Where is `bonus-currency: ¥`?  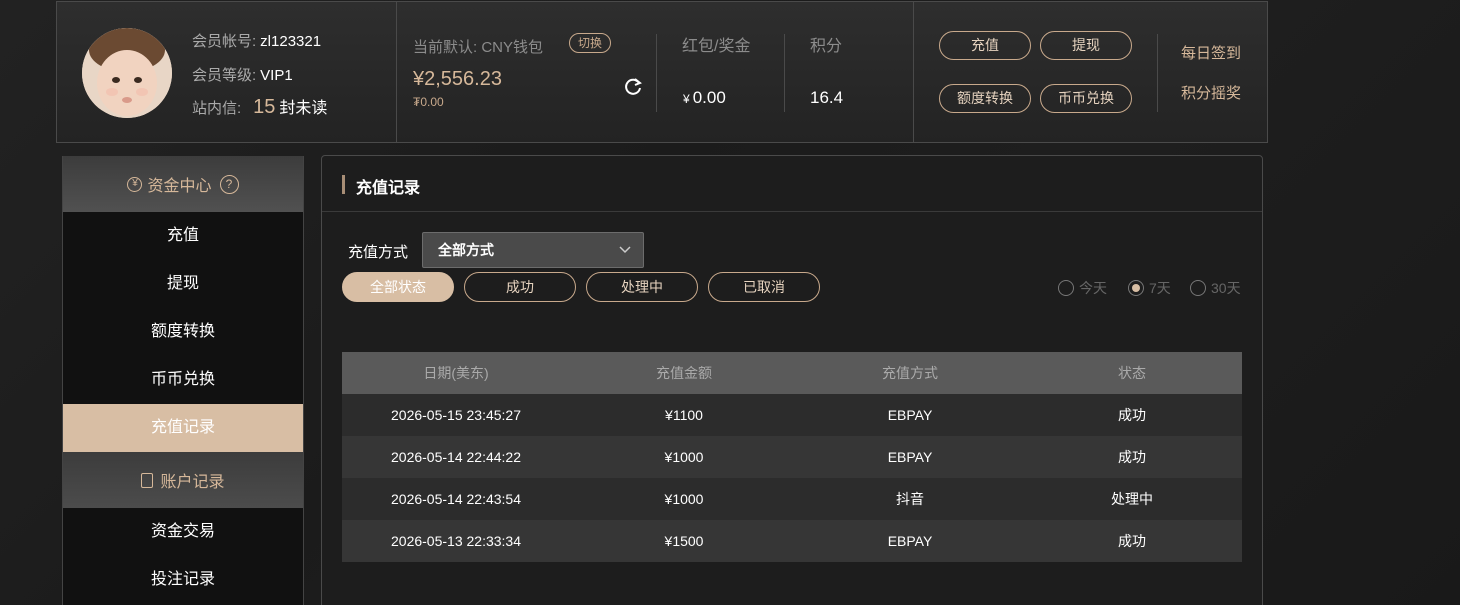 bonus-currency: ¥ is located at coordinates (686, 99).